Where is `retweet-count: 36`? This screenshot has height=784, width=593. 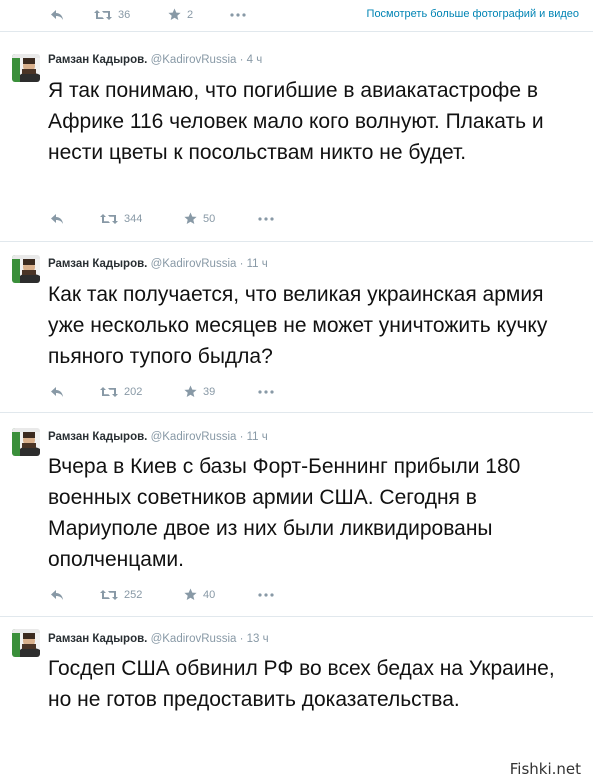
retweet-count: 36 is located at coordinates (124, 14).